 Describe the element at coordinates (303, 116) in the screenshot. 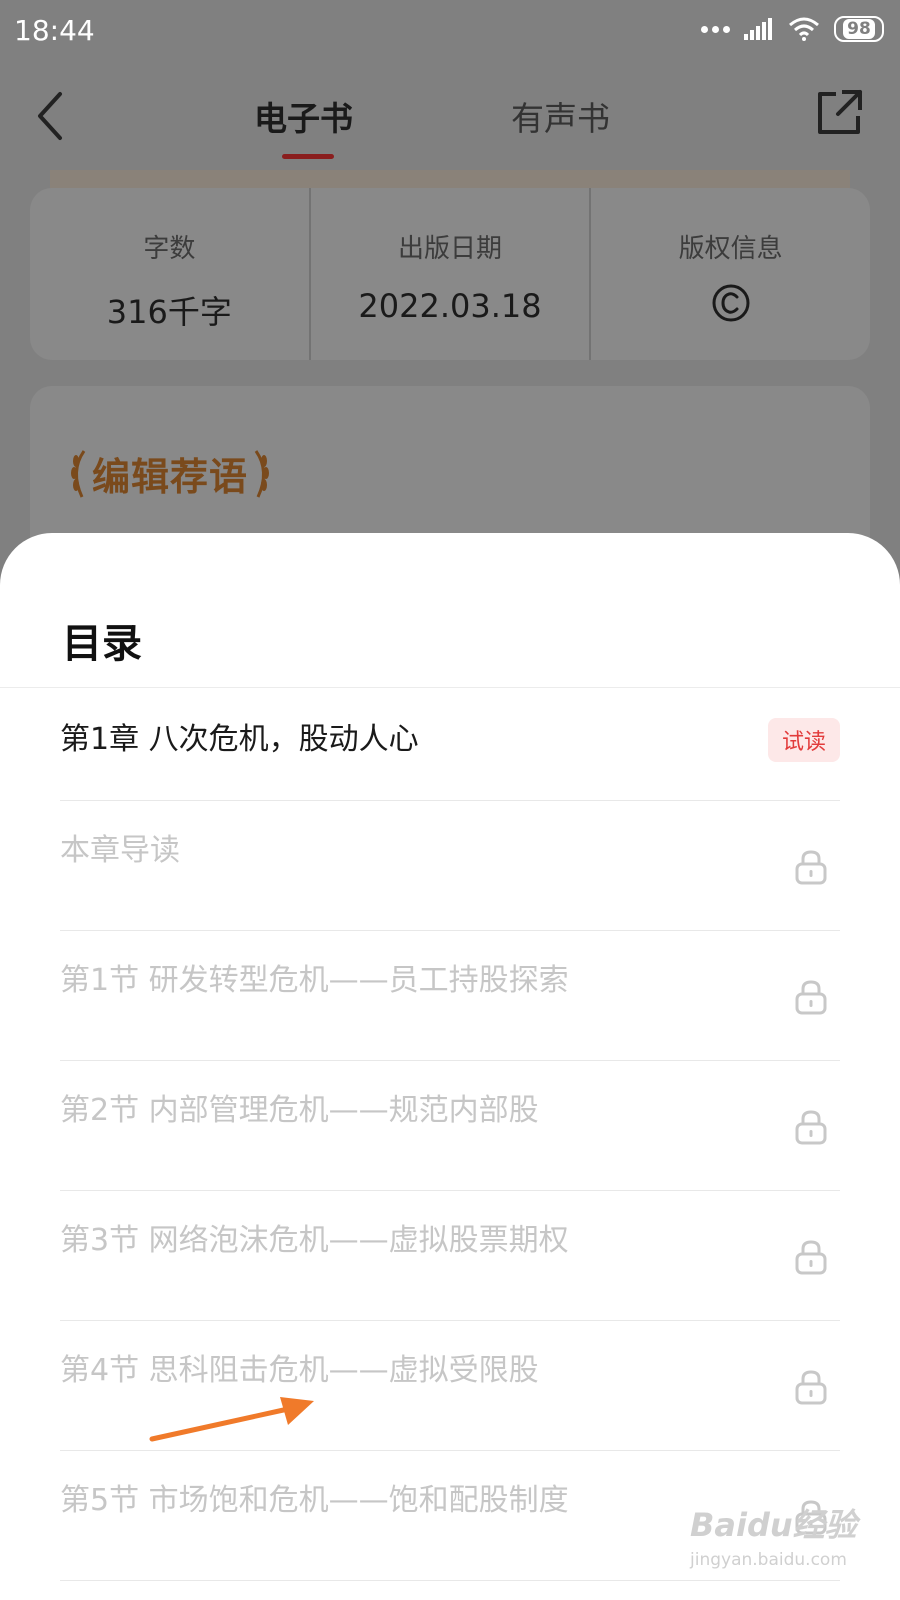

I see `tab-ebook: 电子书` at that location.